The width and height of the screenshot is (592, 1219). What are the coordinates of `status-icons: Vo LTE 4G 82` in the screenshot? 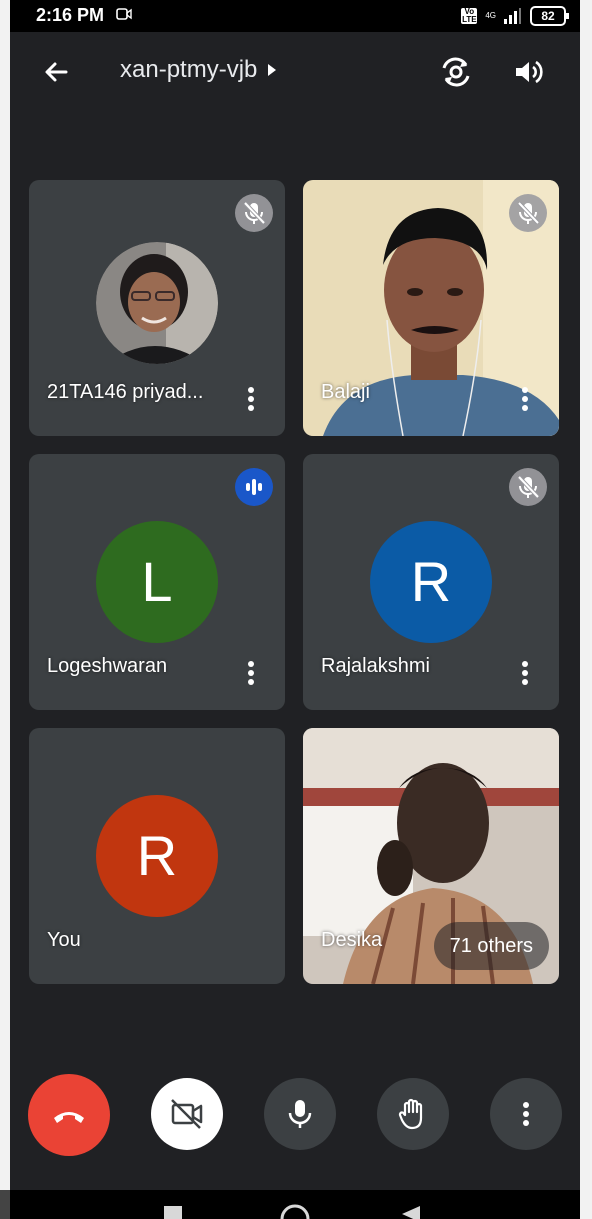 It's located at (515, 16).